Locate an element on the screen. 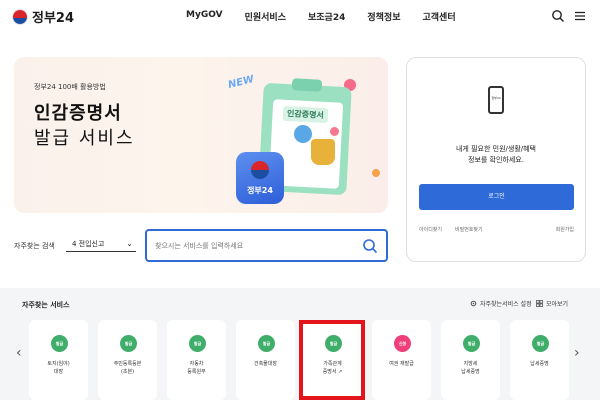  login-message-line2: 정보를 확인하세요. is located at coordinates (496, 160).